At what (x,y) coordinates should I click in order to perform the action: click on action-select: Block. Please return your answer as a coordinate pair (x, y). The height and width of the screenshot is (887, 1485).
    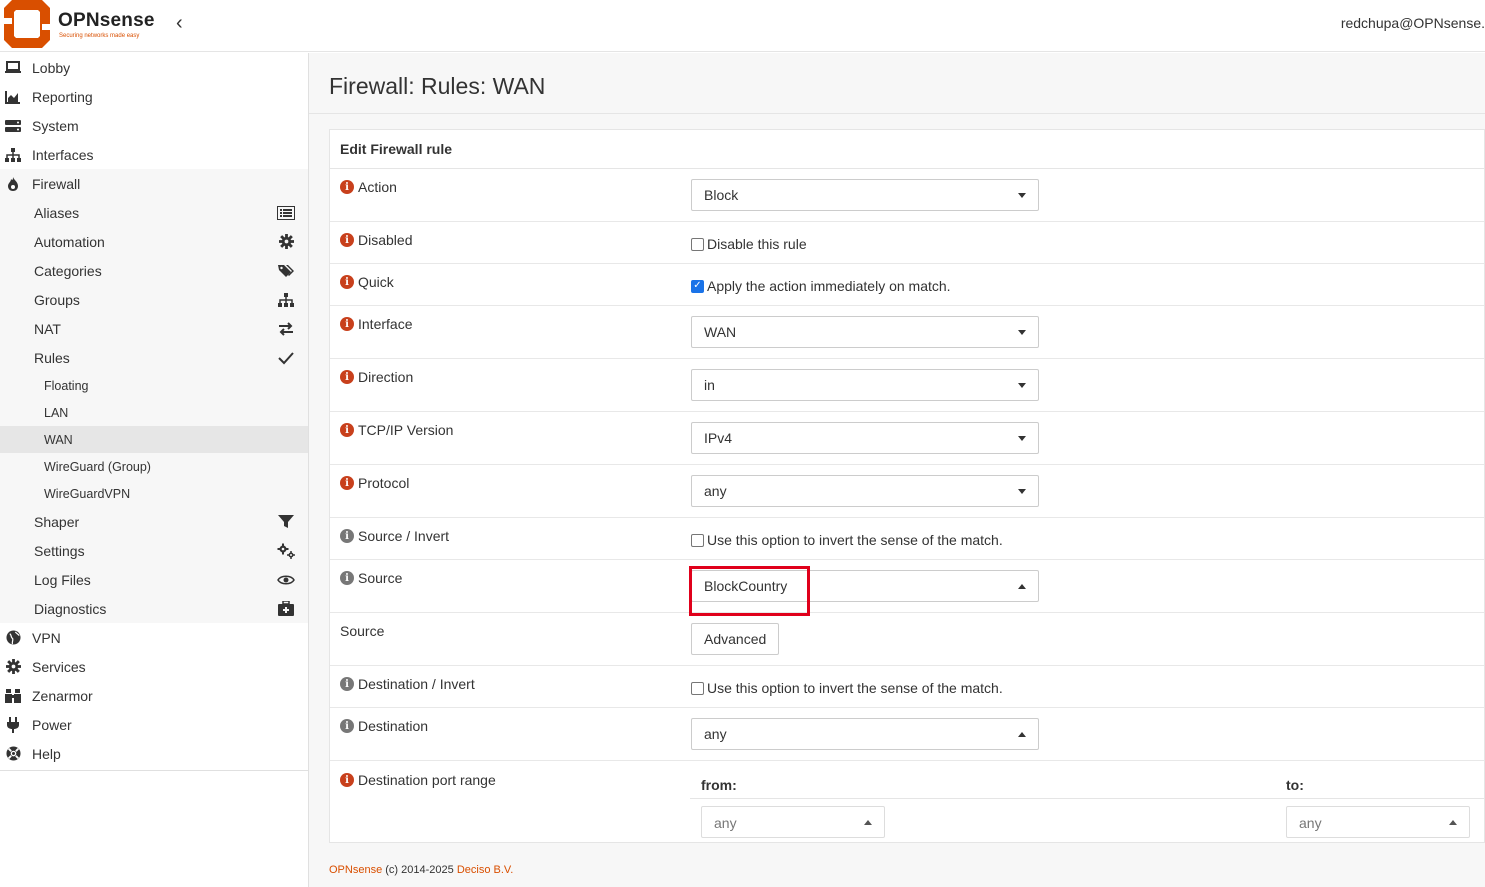
    Looking at the image, I should click on (865, 195).